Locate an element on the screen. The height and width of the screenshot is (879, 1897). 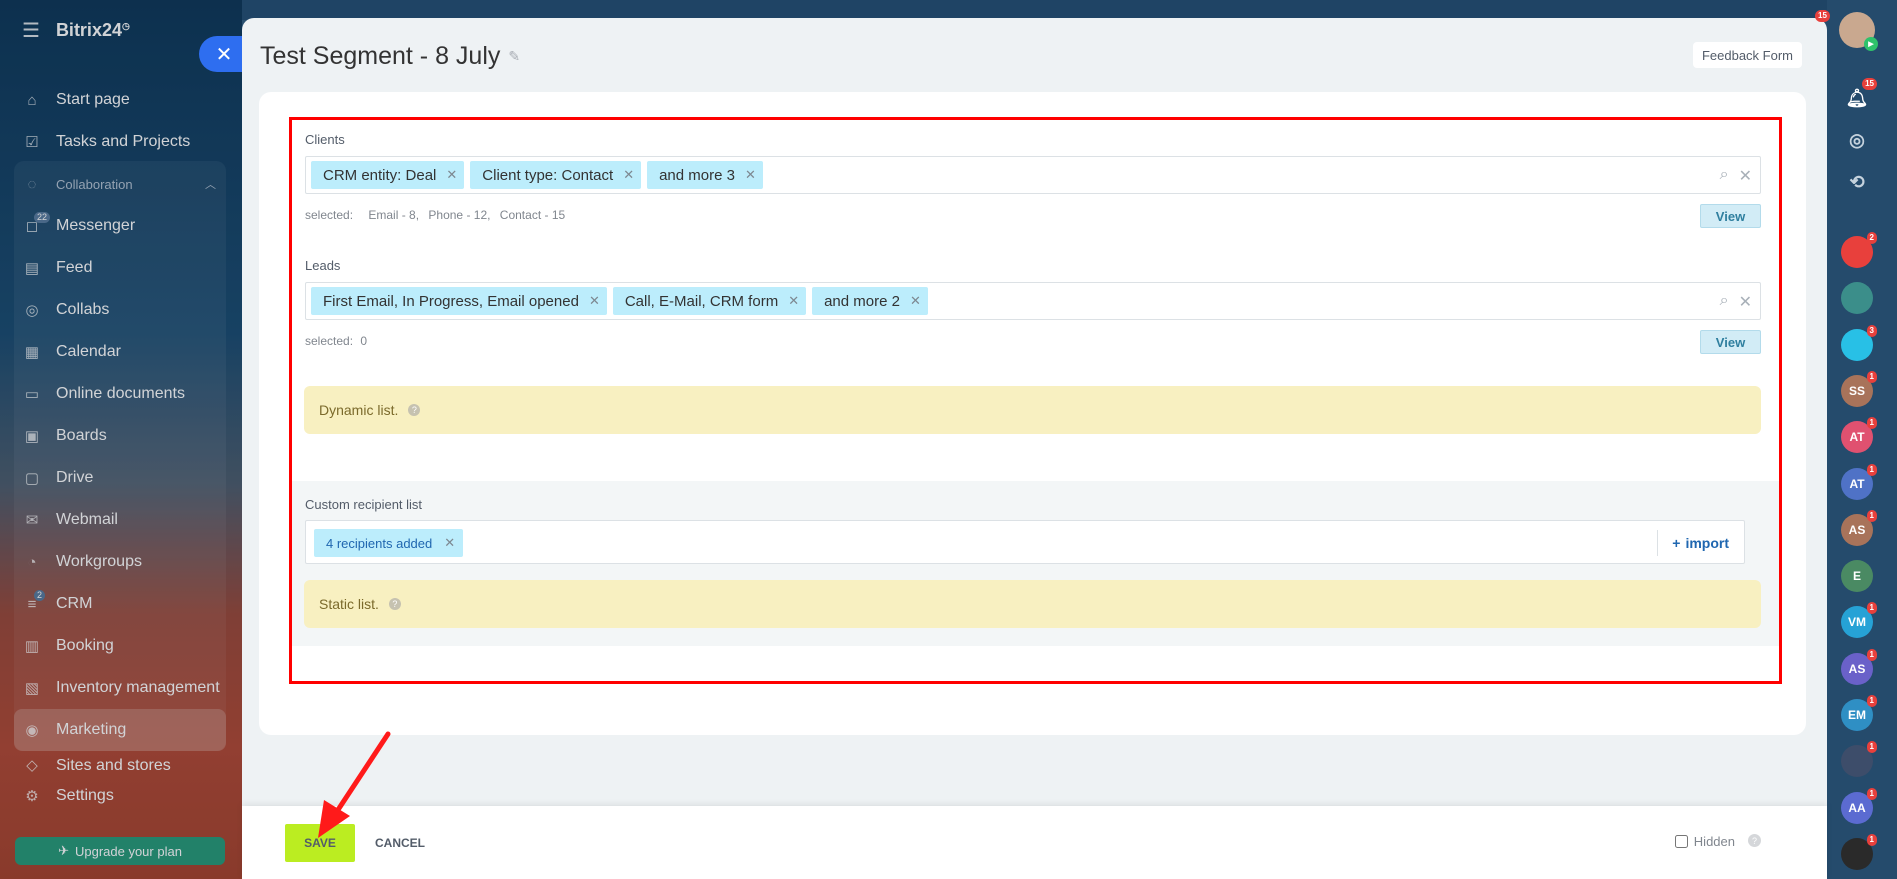
bell-icon: 🔔︎ is located at coordinates (1857, 97).